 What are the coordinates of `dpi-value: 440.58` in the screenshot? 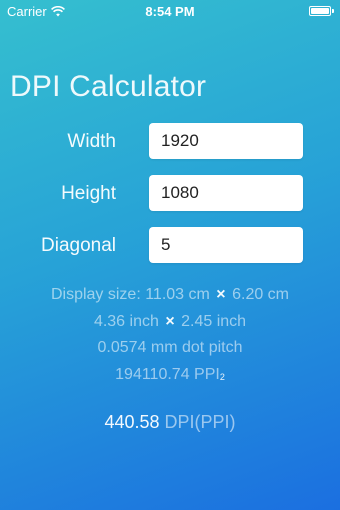 It's located at (132, 422).